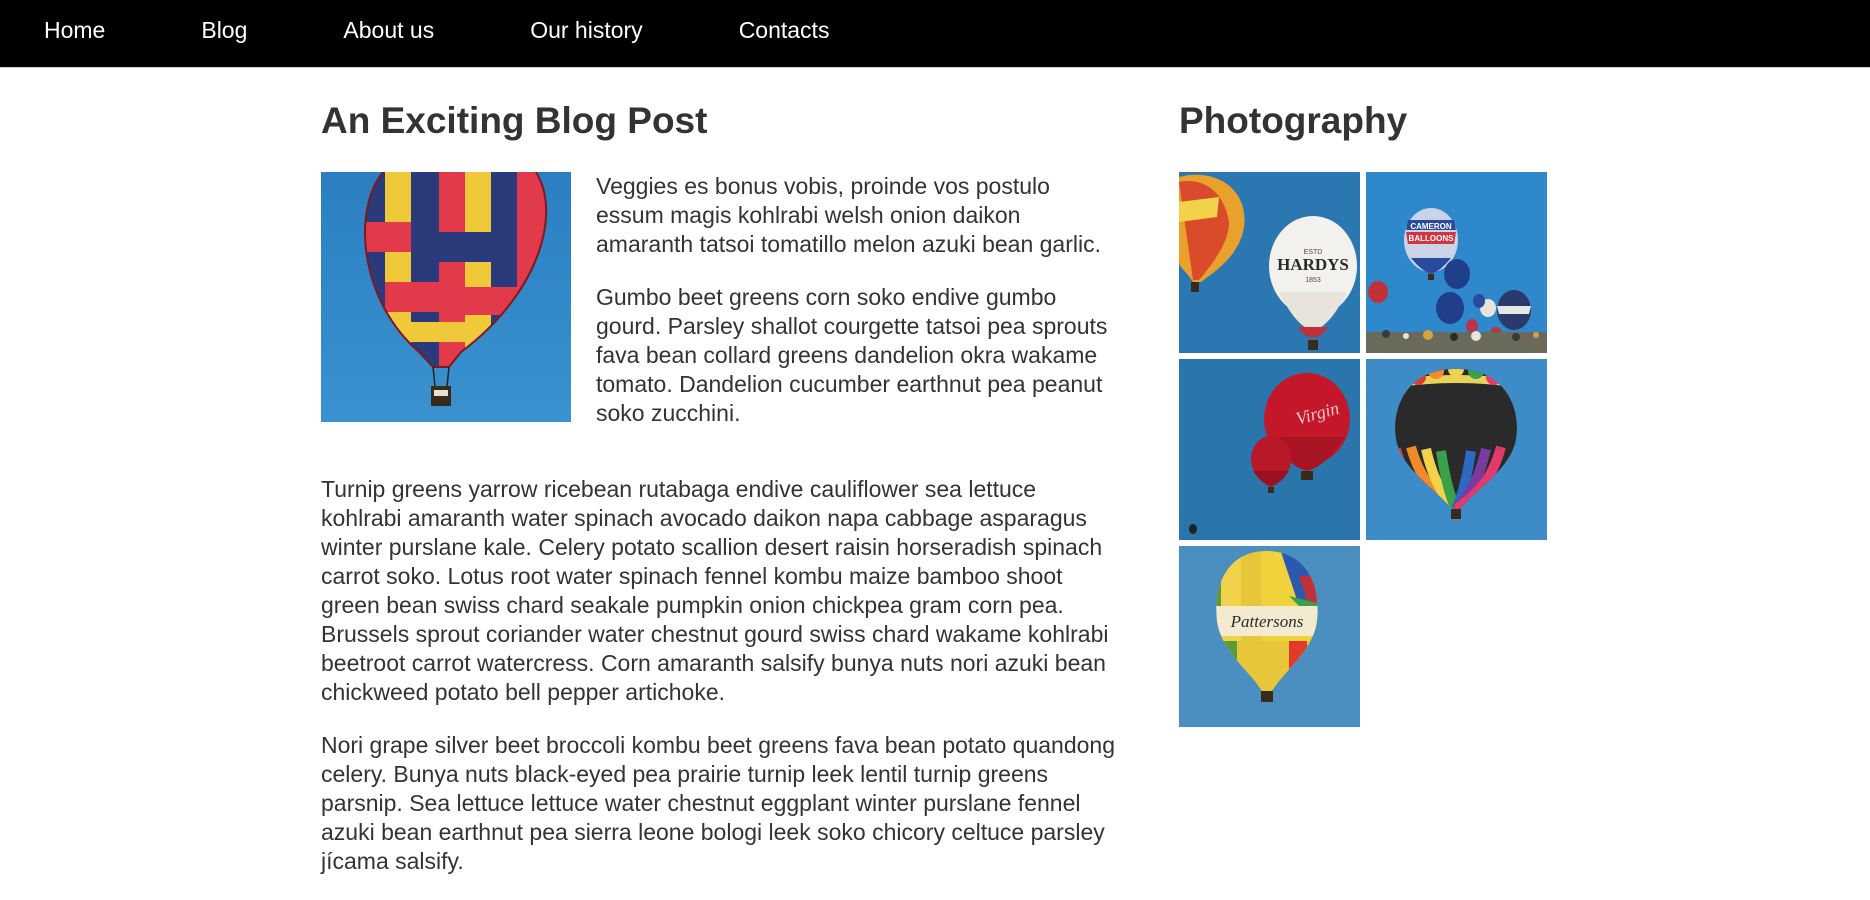  I want to click on nav-list: Home Blog About us Our history Contacts, so click(935, 33).